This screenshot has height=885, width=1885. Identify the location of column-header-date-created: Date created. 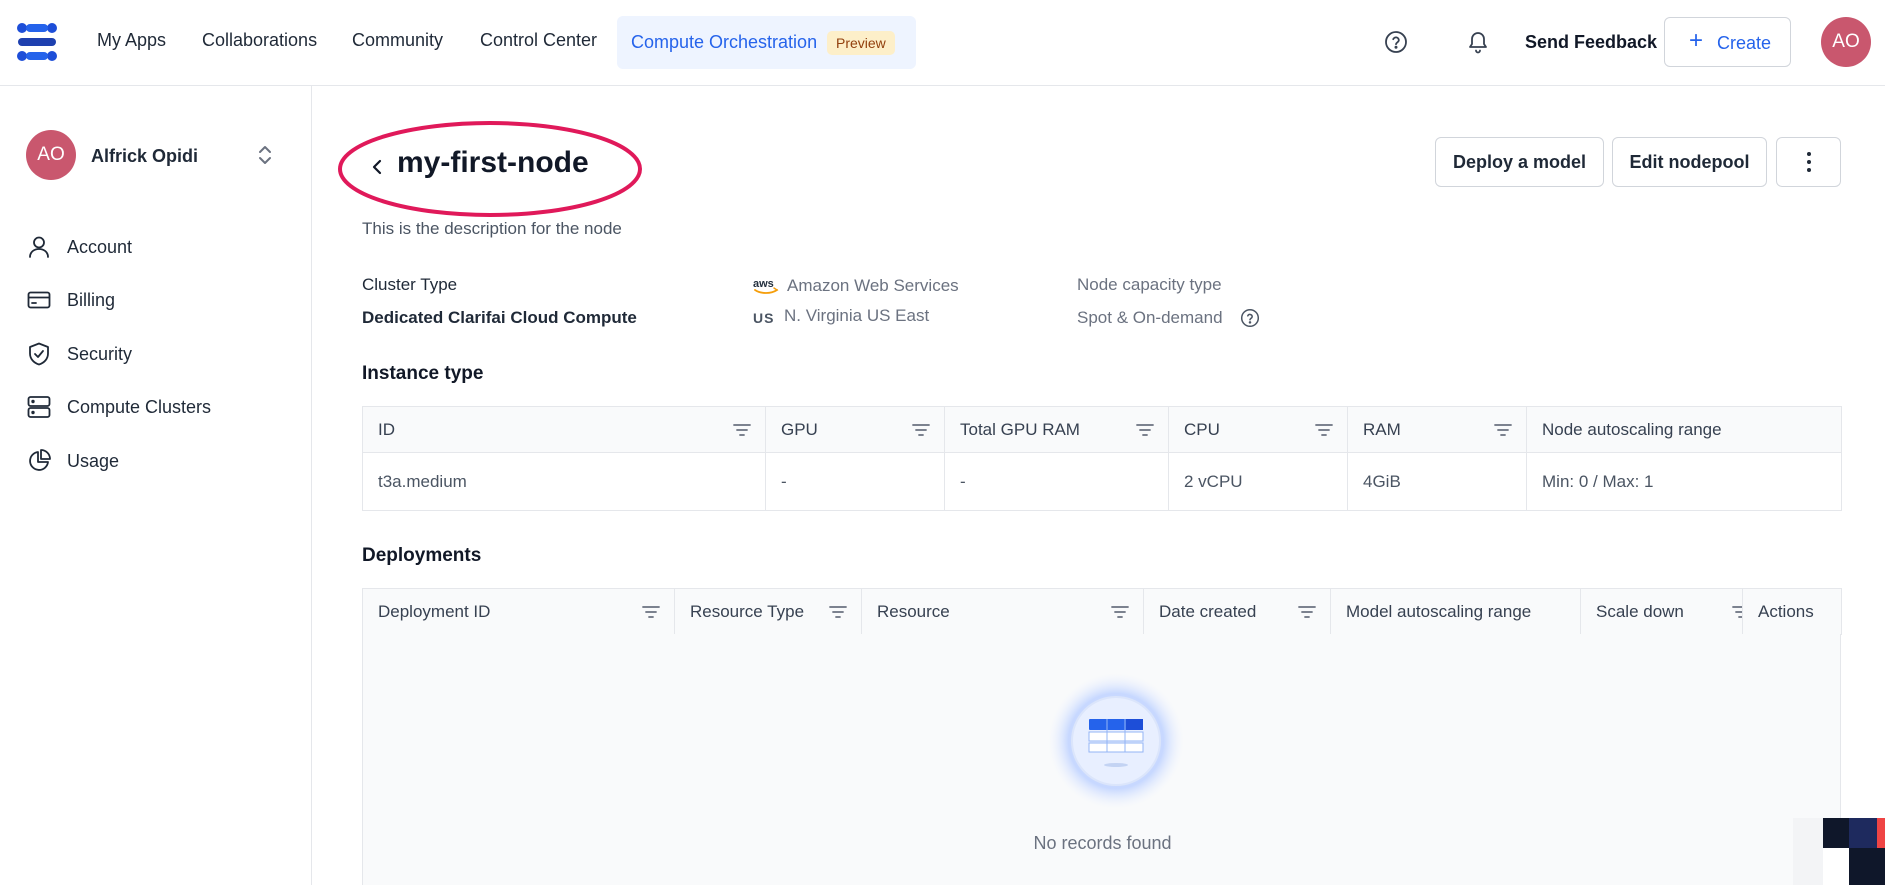
(1237, 611).